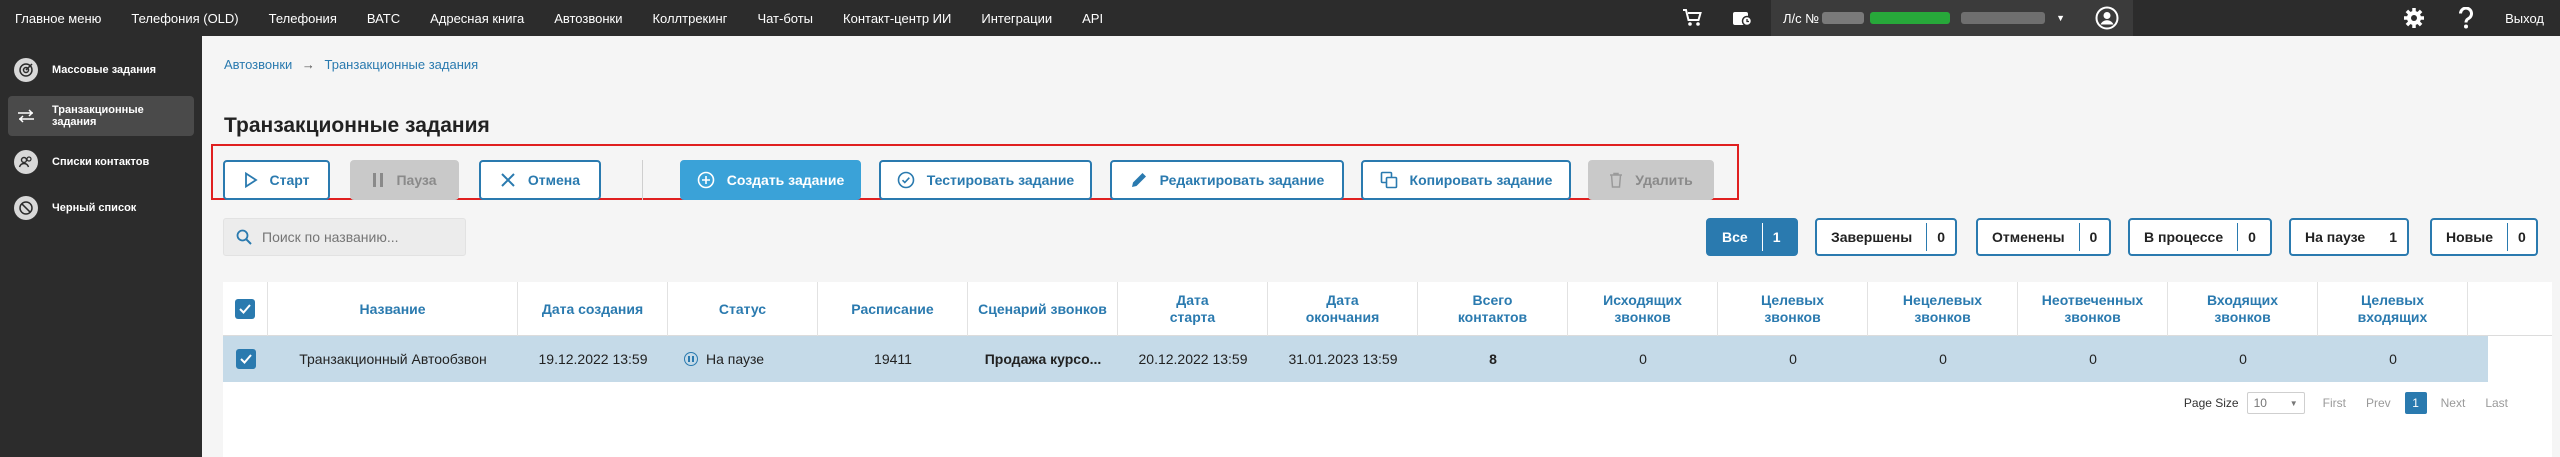  Describe the element at coordinates (1643, 309) in the screenshot. I see `column-header-outgoing-calls: Исходящих звонков` at that location.